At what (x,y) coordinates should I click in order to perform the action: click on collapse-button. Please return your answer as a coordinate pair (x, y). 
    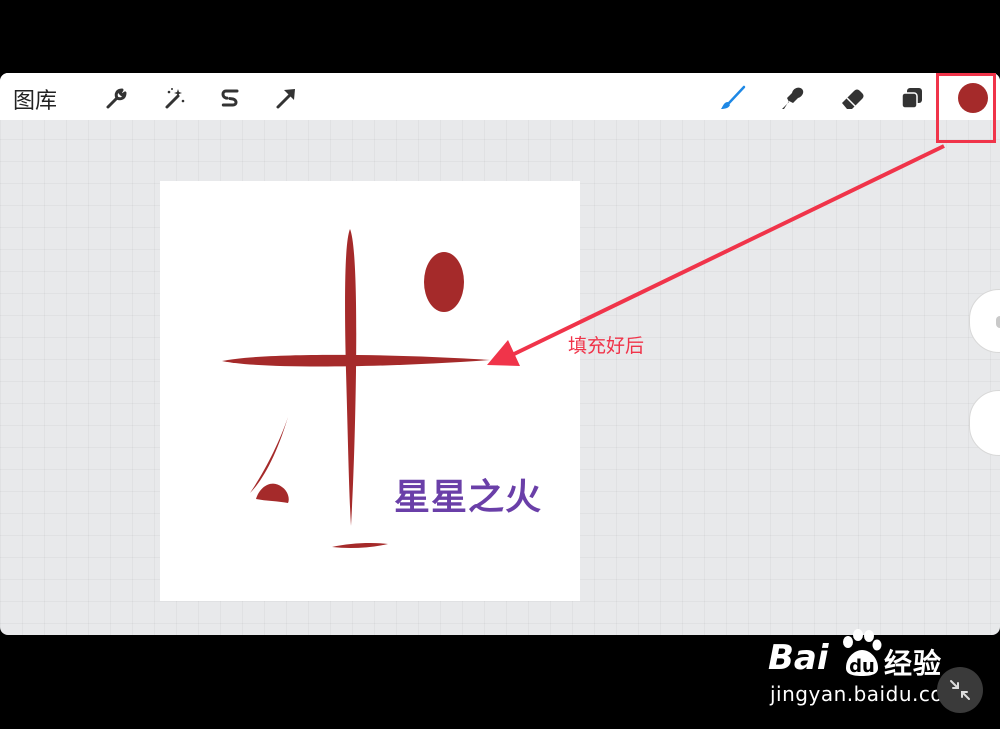
    Looking at the image, I should click on (960, 690).